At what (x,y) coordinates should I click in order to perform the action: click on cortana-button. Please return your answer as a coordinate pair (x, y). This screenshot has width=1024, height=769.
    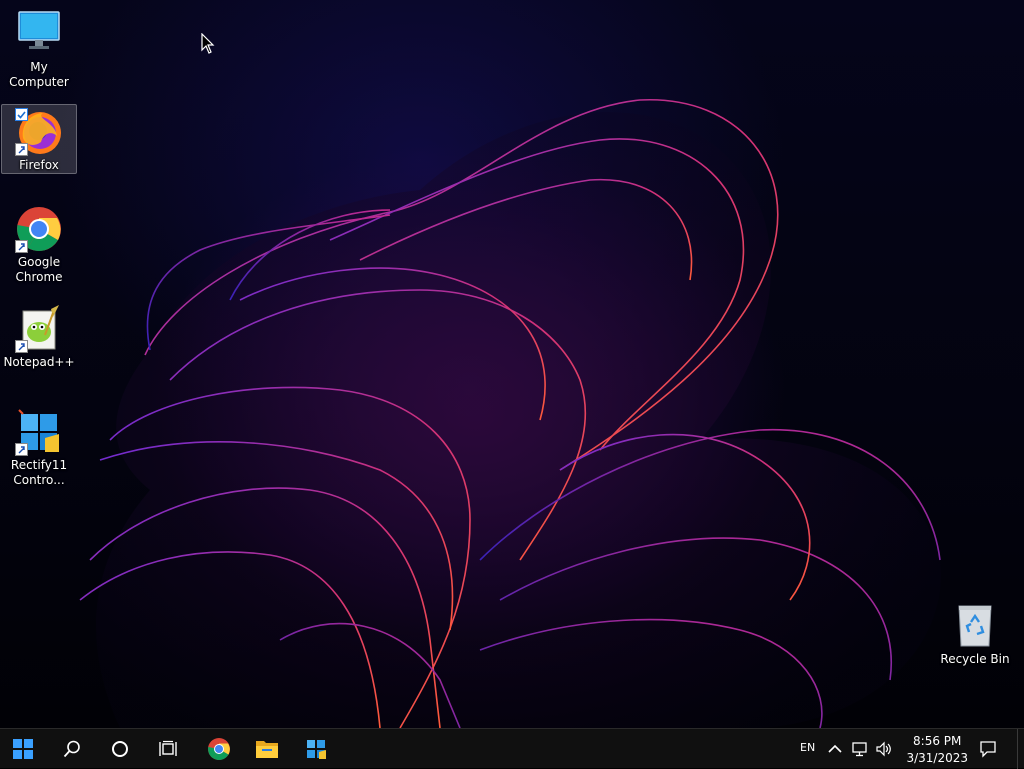
    Looking at the image, I should click on (120, 749).